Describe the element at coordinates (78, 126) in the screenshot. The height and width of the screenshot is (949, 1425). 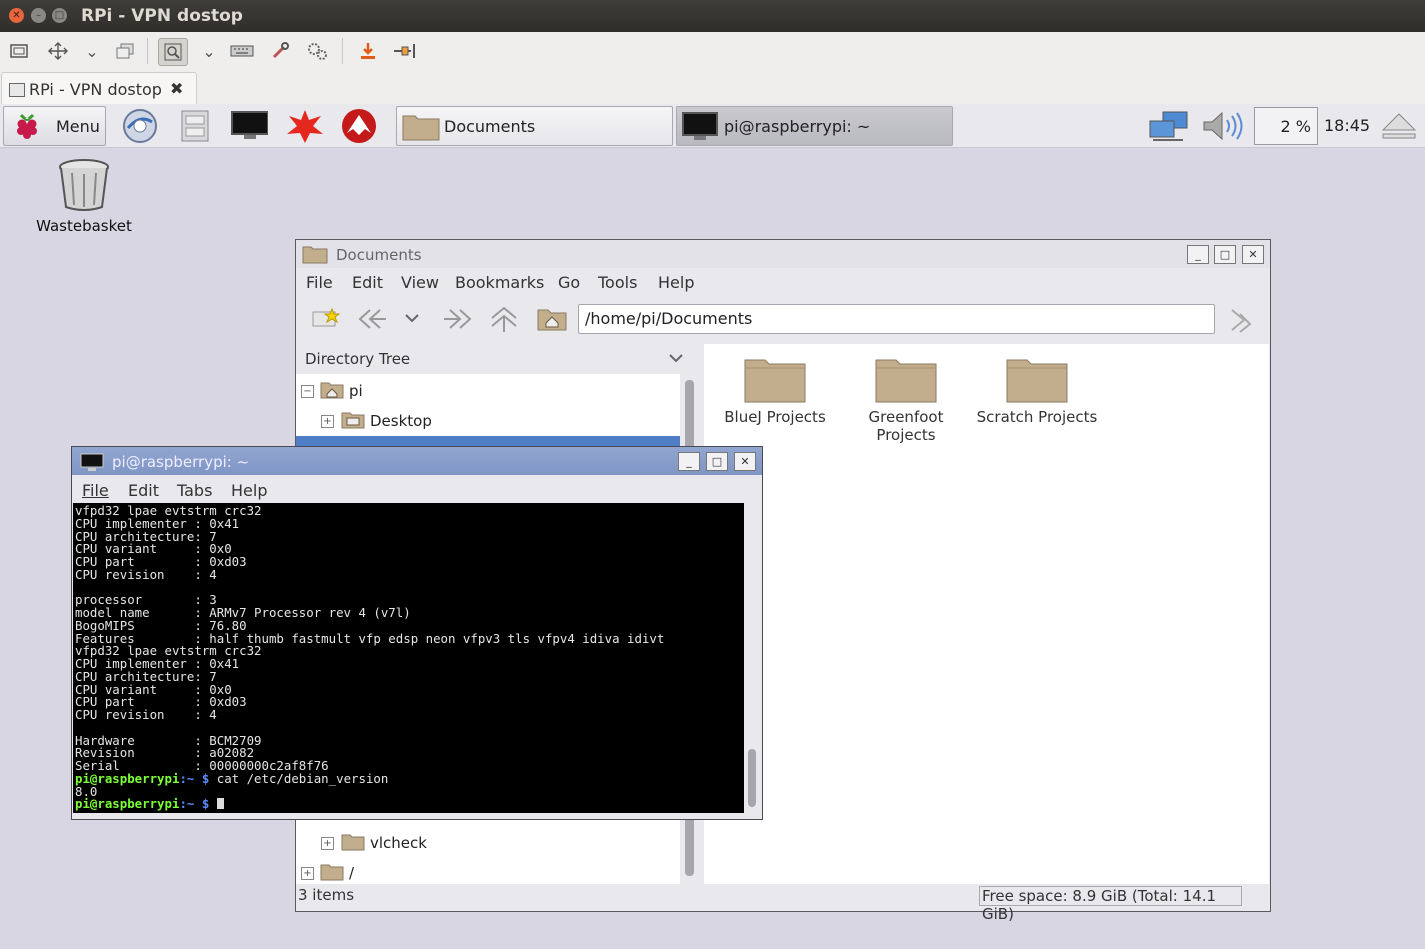
I see `menu-label: Menu` at that location.